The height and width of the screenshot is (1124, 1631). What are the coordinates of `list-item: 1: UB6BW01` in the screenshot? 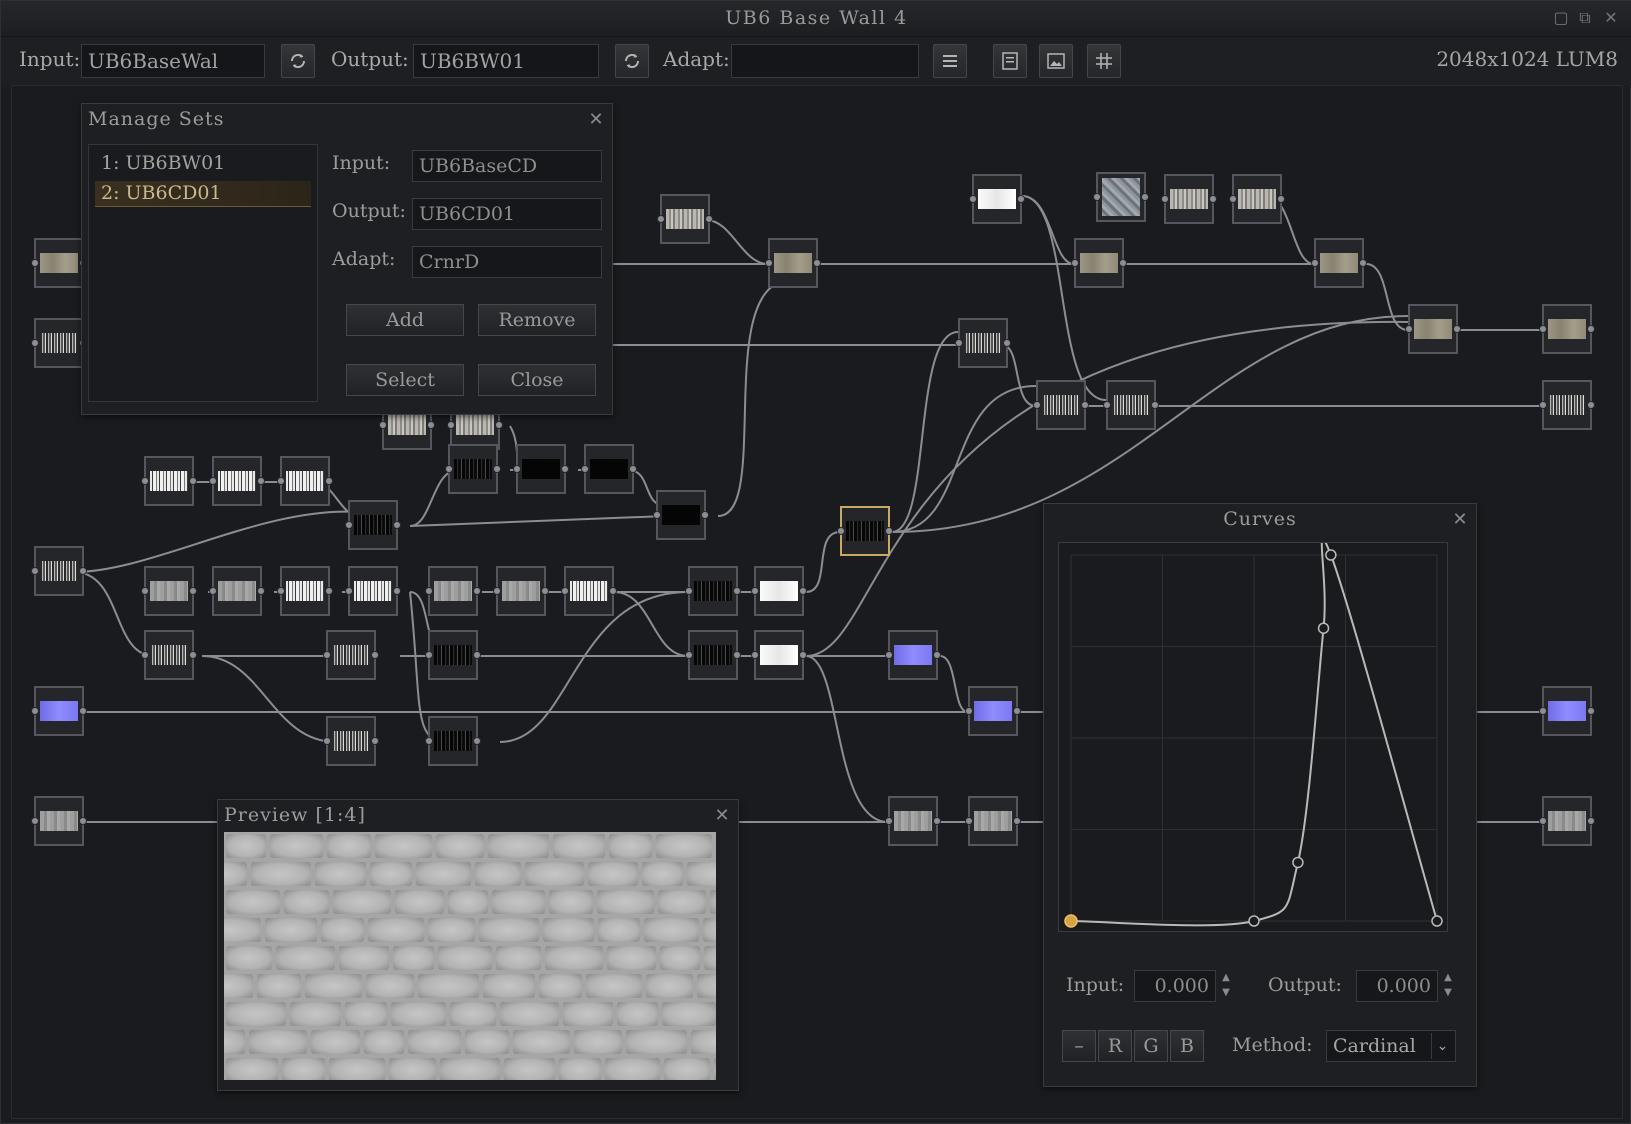 It's located at (203, 164).